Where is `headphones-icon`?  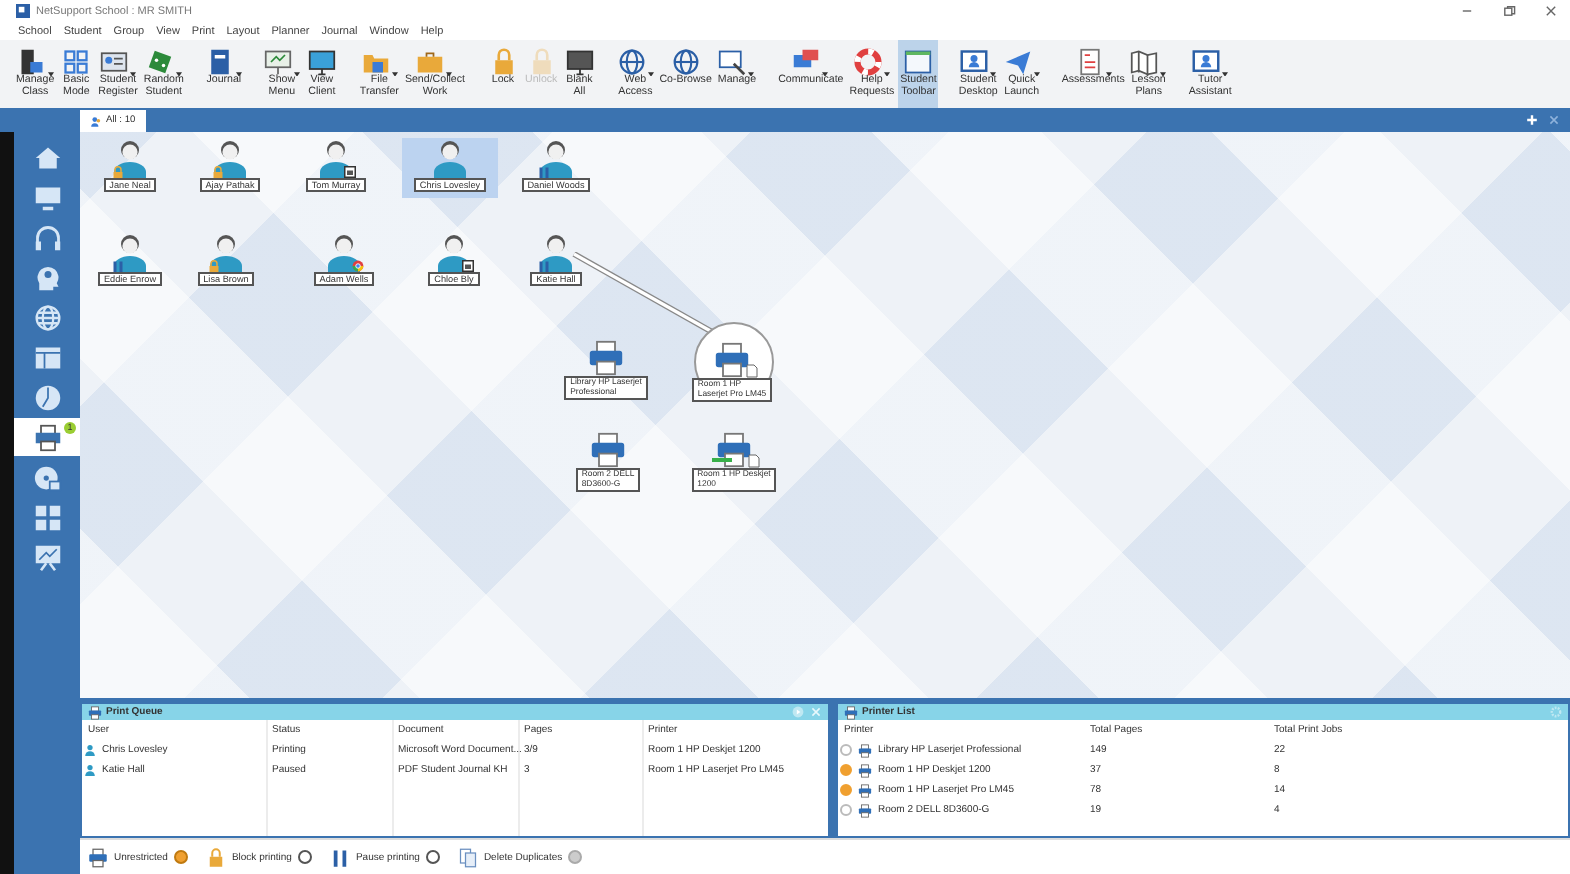 headphones-icon is located at coordinates (47, 237).